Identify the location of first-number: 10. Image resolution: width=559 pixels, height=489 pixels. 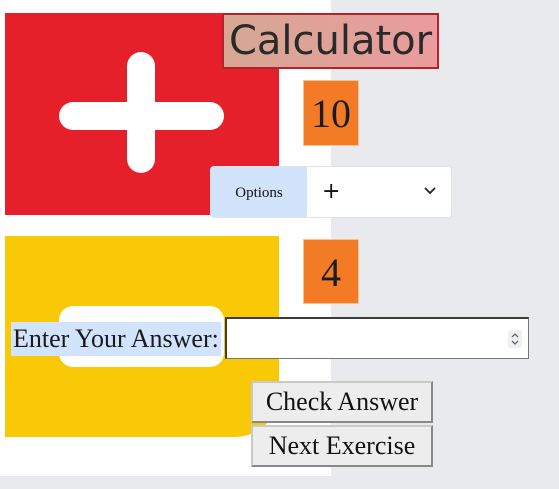
(331, 113).